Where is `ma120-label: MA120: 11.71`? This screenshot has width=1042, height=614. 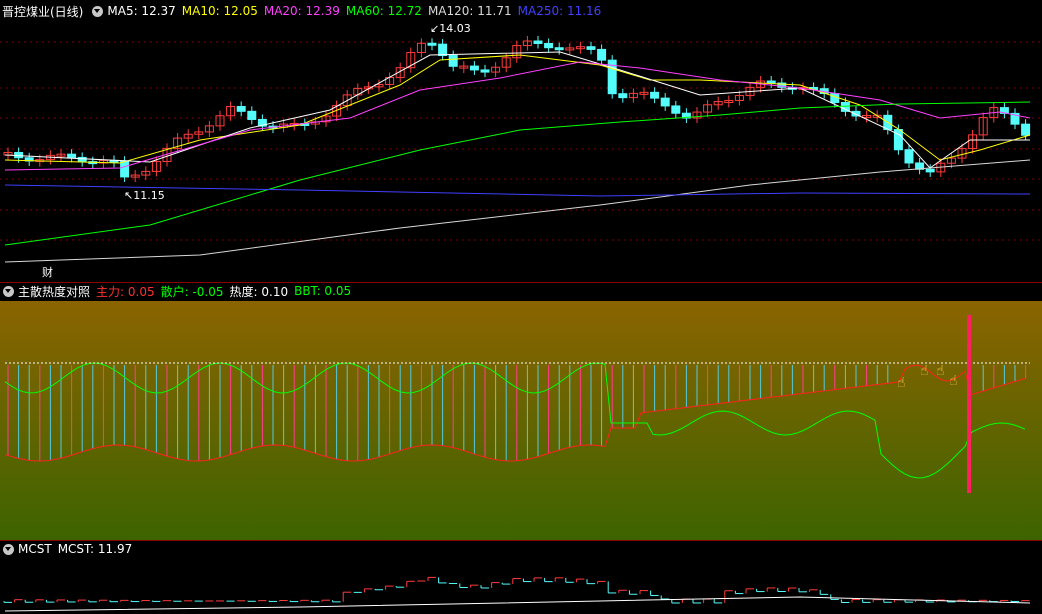 ma120-label: MA120: 11.71 is located at coordinates (469, 11).